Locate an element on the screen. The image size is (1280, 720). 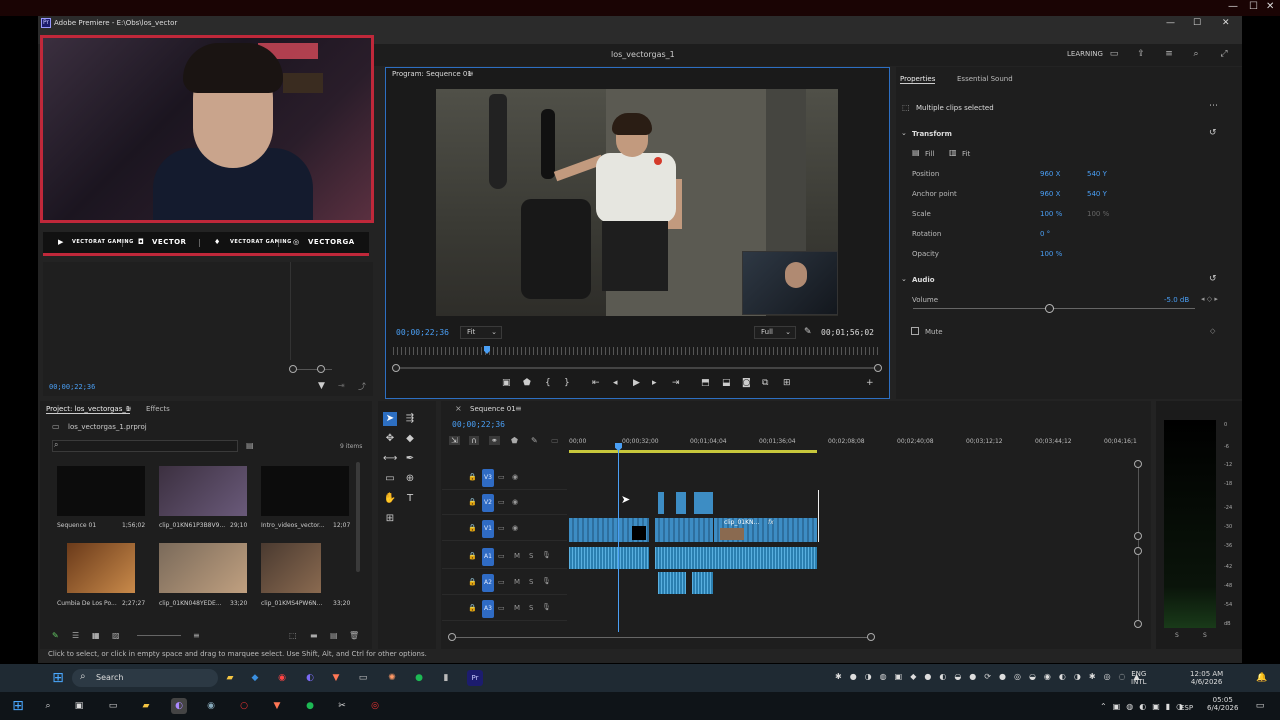
add-marker-tl-icon: ⬟ is located at coordinates (514, 440).